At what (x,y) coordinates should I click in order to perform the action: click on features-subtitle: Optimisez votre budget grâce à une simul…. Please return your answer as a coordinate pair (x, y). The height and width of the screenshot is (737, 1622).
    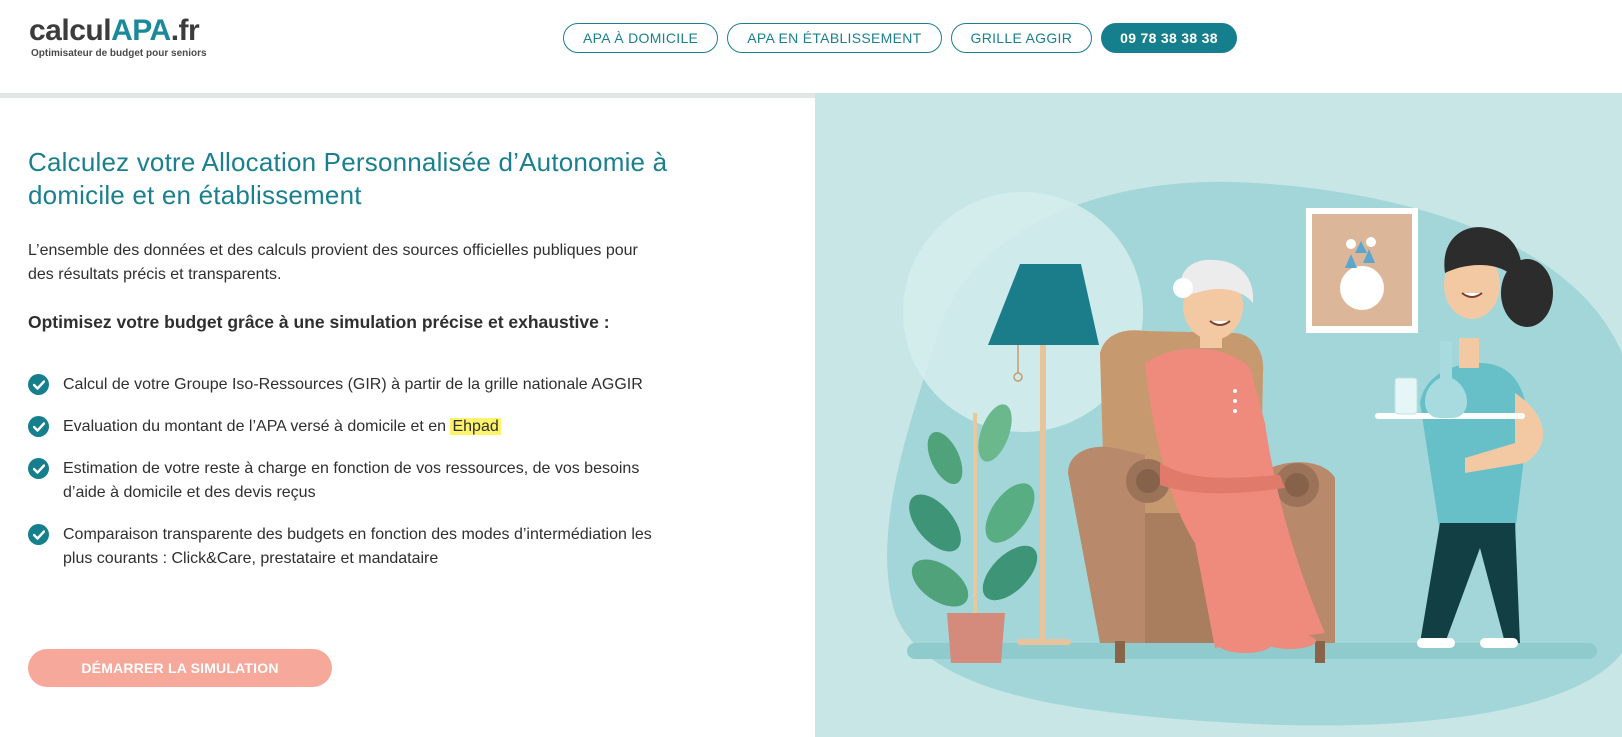
    Looking at the image, I should click on (319, 322).